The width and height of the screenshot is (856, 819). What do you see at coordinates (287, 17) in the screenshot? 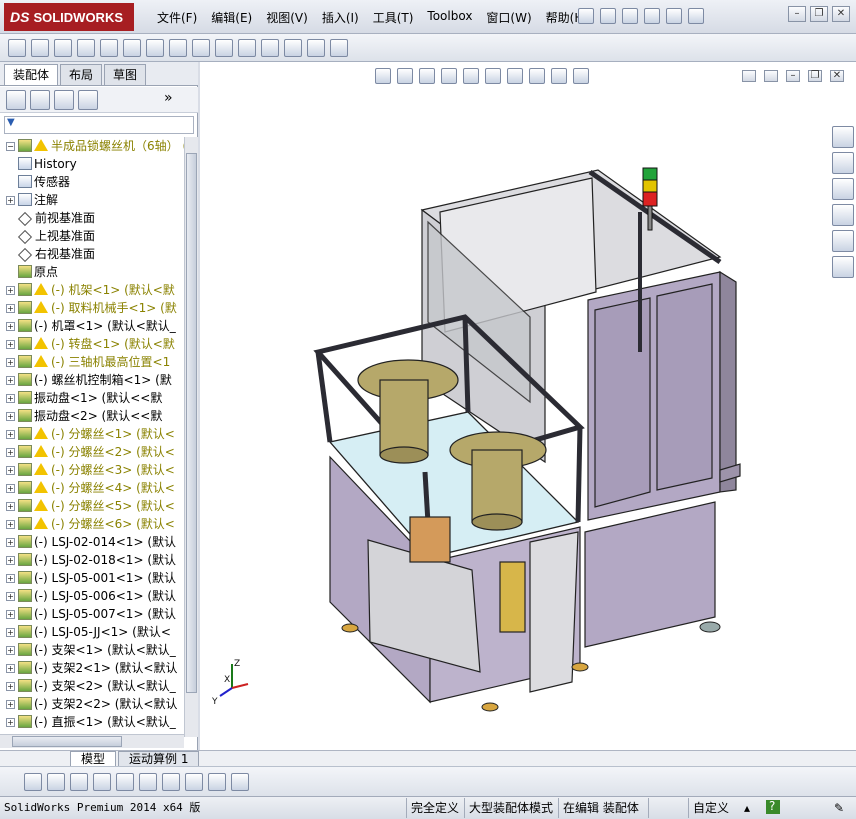
I see `menu-view: 视图(V)` at bounding box center [287, 17].